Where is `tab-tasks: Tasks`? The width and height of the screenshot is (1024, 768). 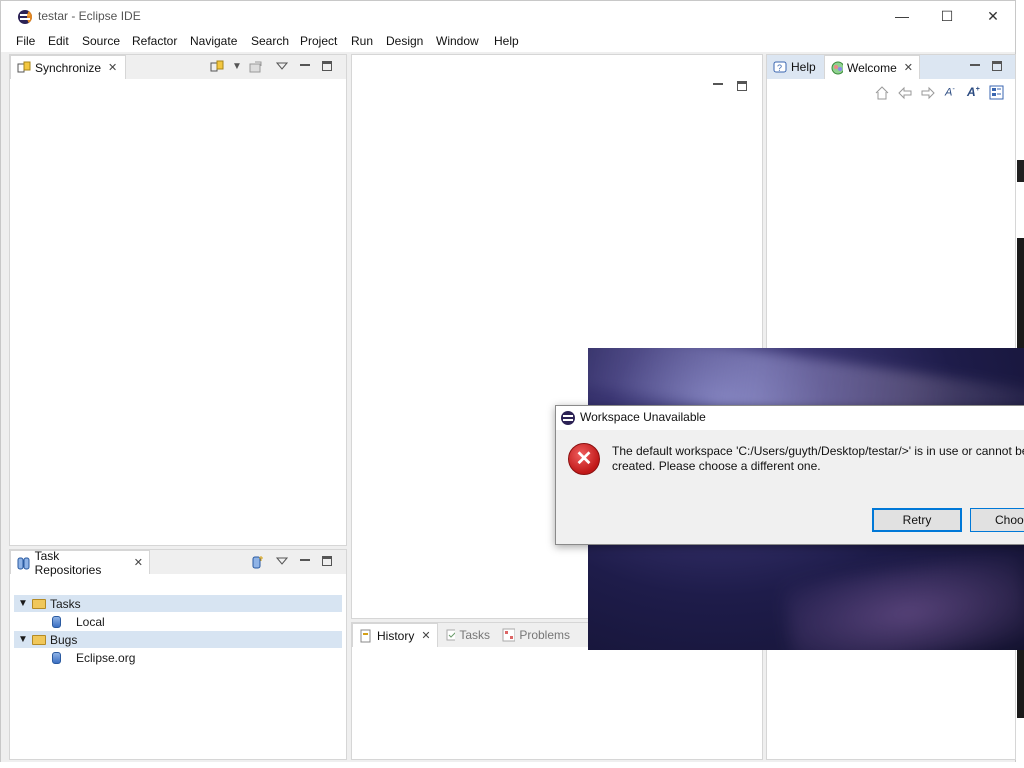
tab-tasks: Tasks is located at coordinates (468, 635).